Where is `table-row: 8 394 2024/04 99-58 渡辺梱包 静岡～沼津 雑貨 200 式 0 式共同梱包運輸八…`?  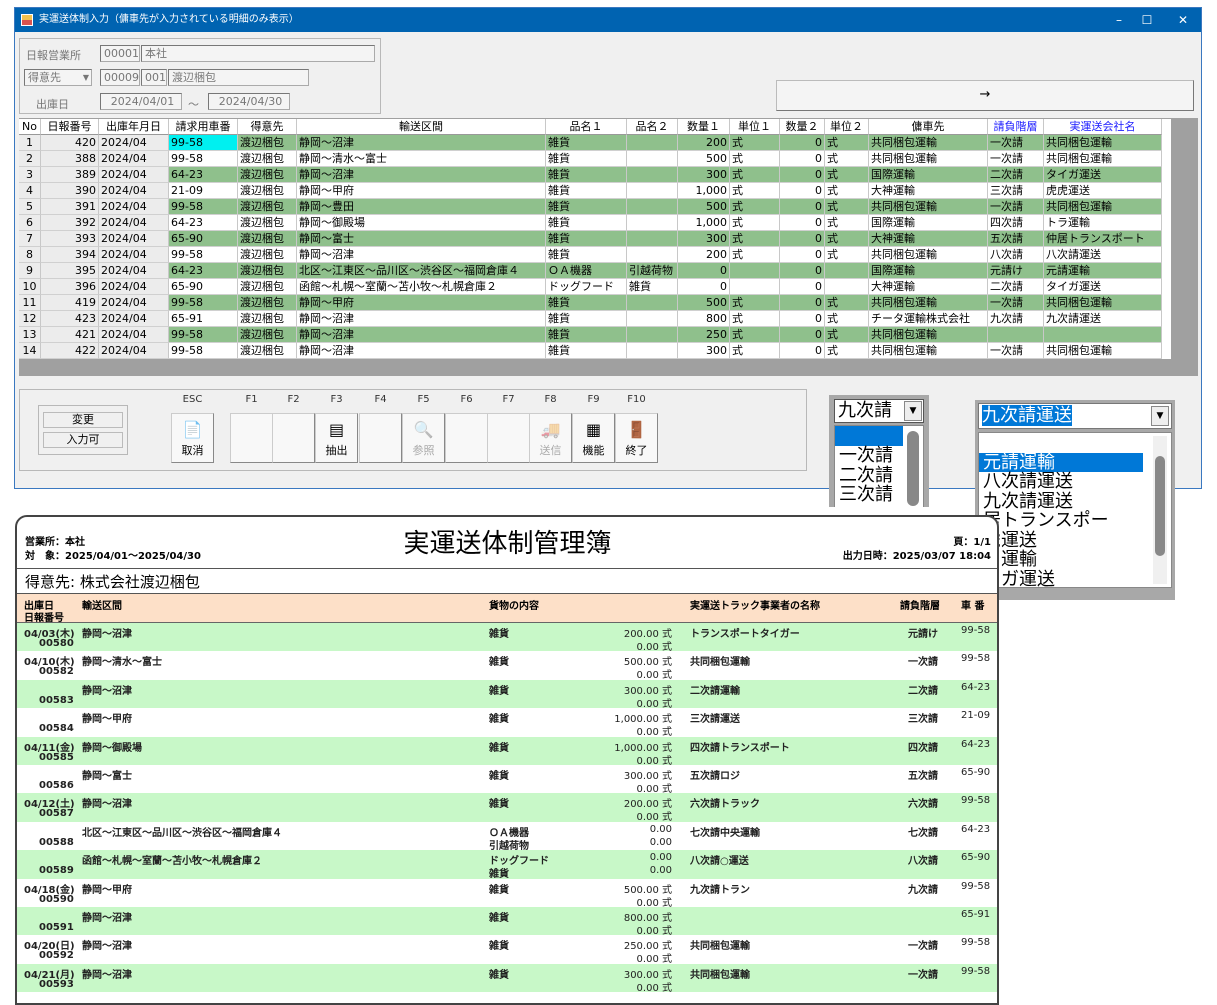 table-row: 8 394 2024/04 99-58 渡辺梱包 静岡～沼津 雑貨 200 式 0 式共同梱包運輸八… is located at coordinates (590, 255).